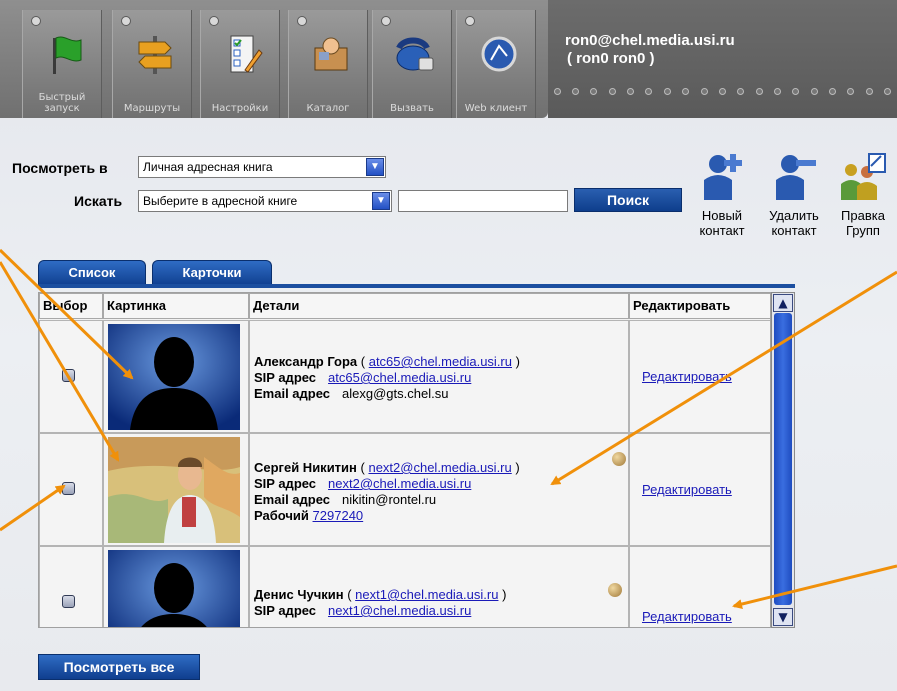  I want to click on settings-checklist-icon, so click(246, 54).